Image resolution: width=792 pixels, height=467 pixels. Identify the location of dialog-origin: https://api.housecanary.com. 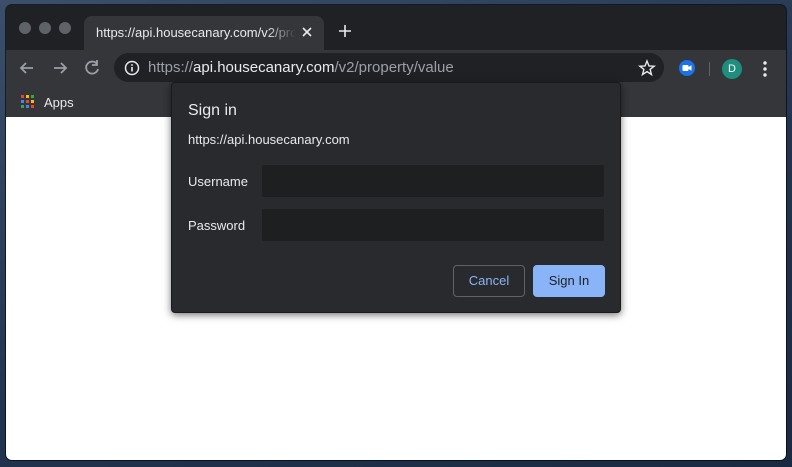
(269, 139).